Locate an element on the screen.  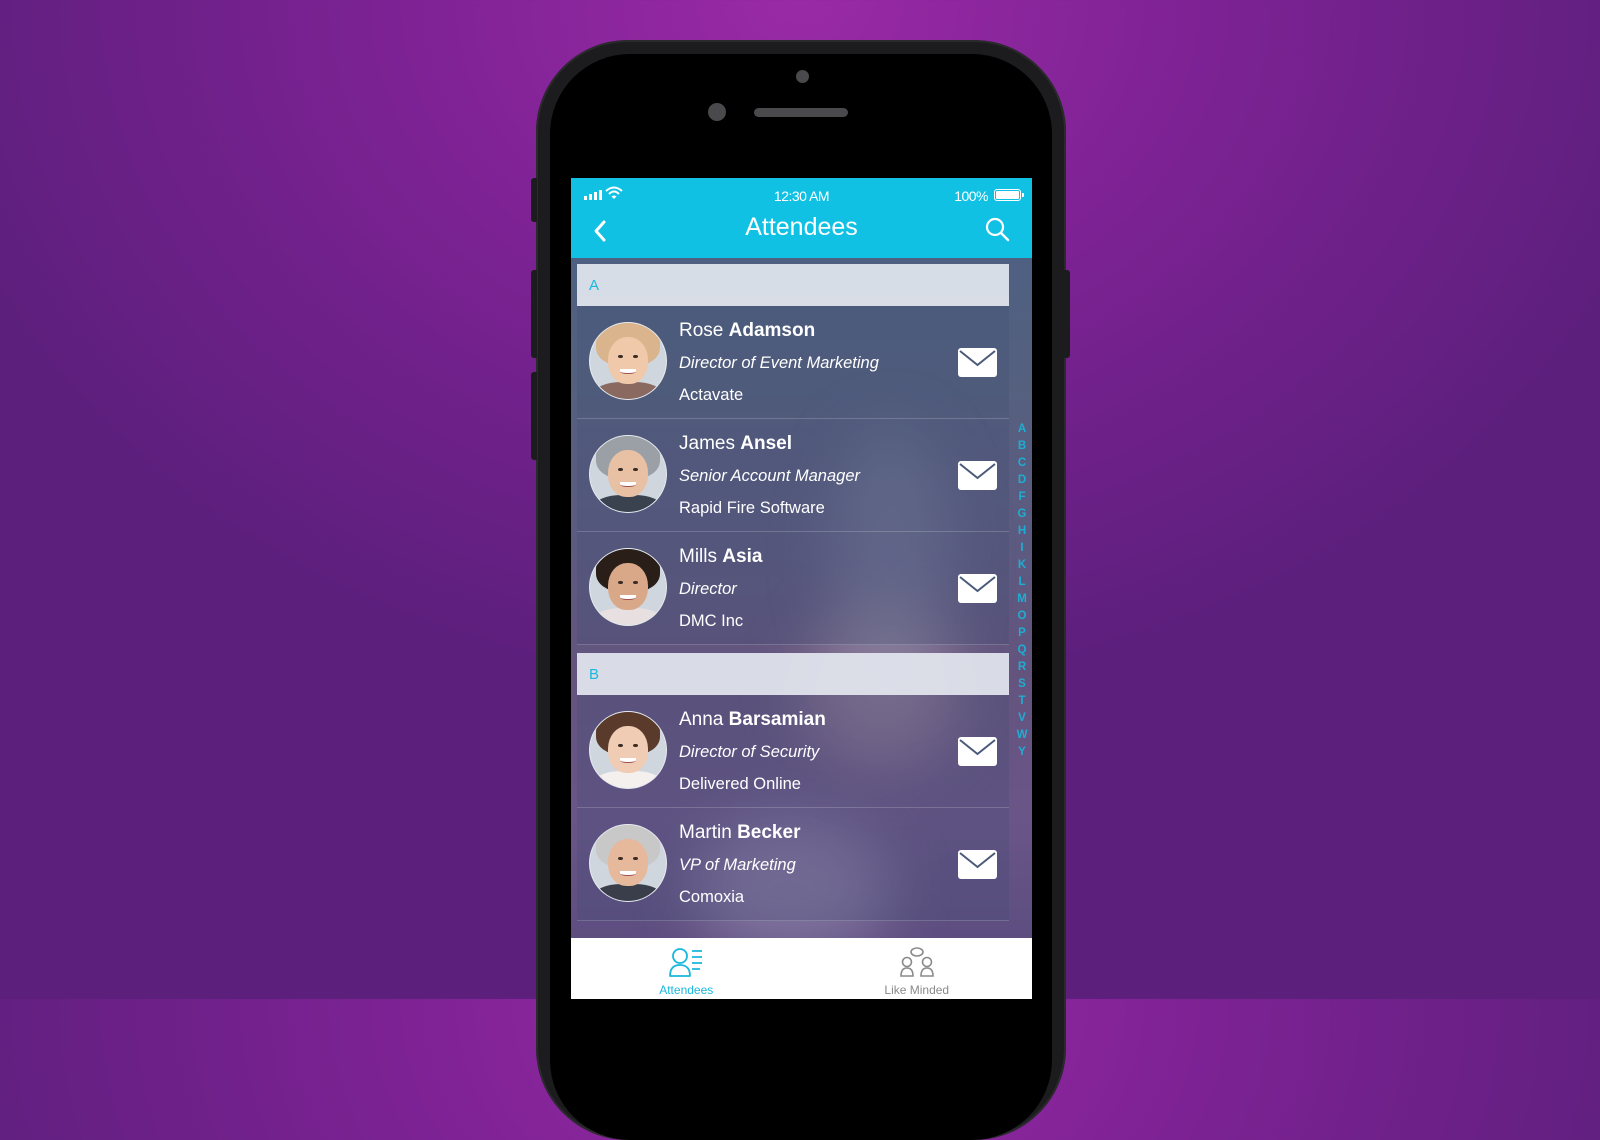
index-letter: O is located at coordinates (1022, 616).